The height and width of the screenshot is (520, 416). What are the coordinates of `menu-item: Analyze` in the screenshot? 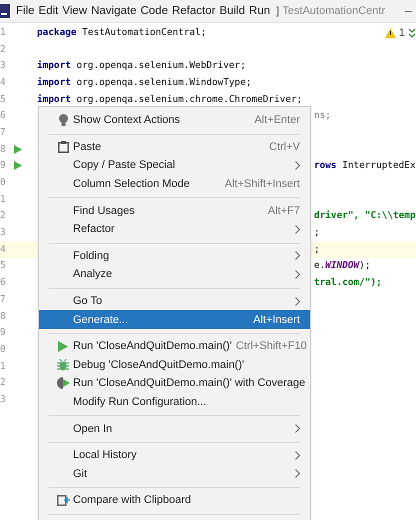 It's located at (174, 274).